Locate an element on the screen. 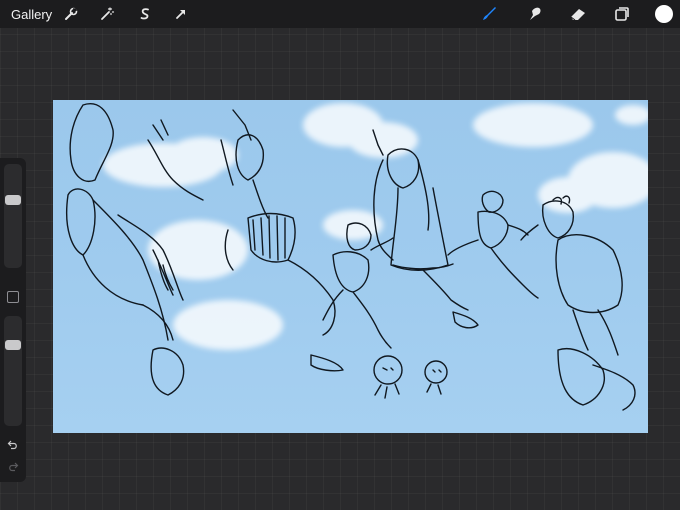 This screenshot has height=510, width=680. opacity-thumb is located at coordinates (13, 345).